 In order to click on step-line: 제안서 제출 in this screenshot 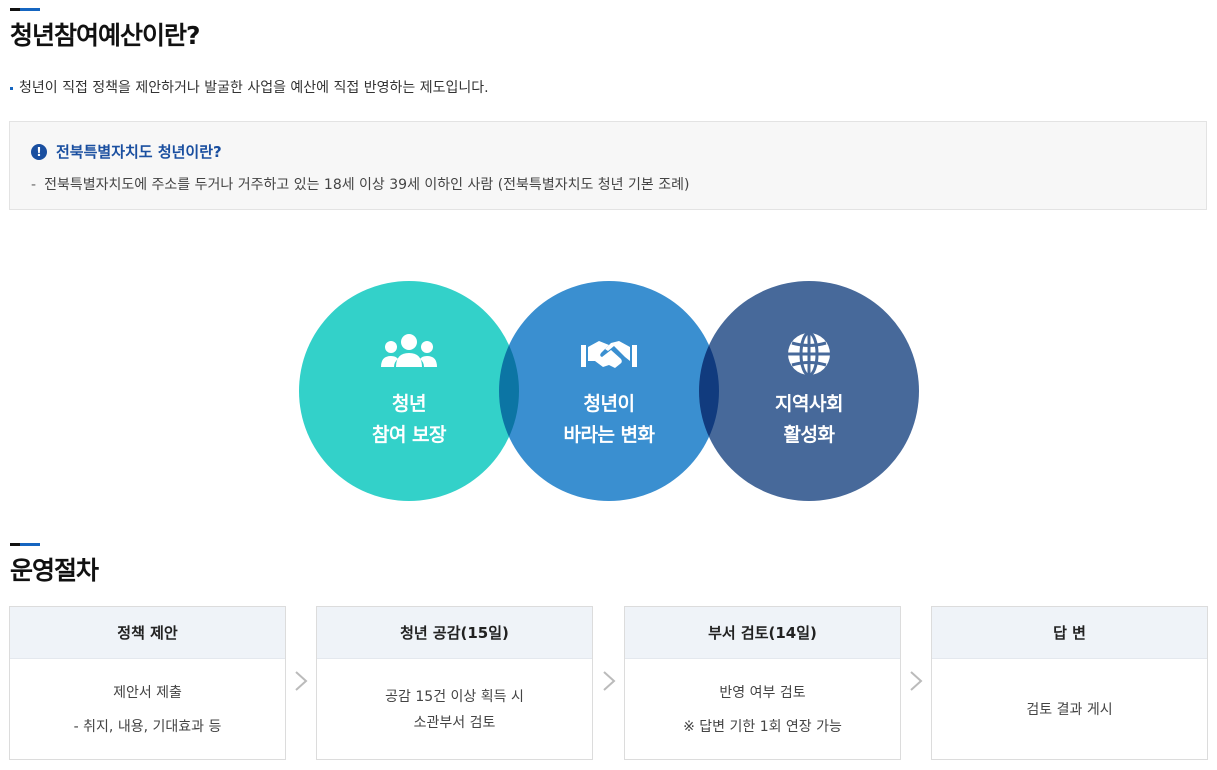, I will do `click(147, 692)`.